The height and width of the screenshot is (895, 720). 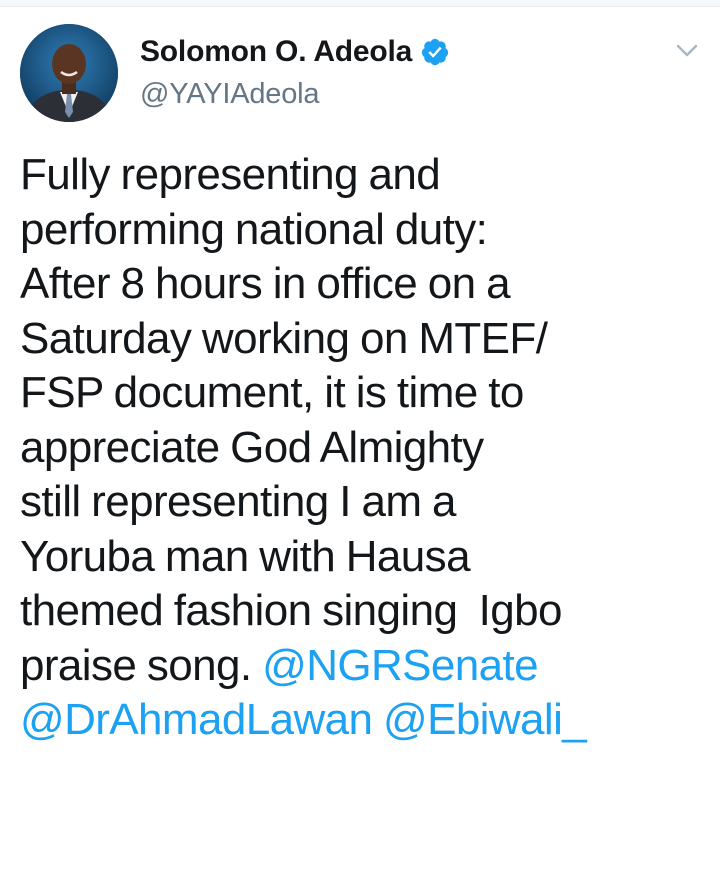 What do you see at coordinates (272, 392) in the screenshot?
I see `tweet-text-line: FSP document, it is time to` at bounding box center [272, 392].